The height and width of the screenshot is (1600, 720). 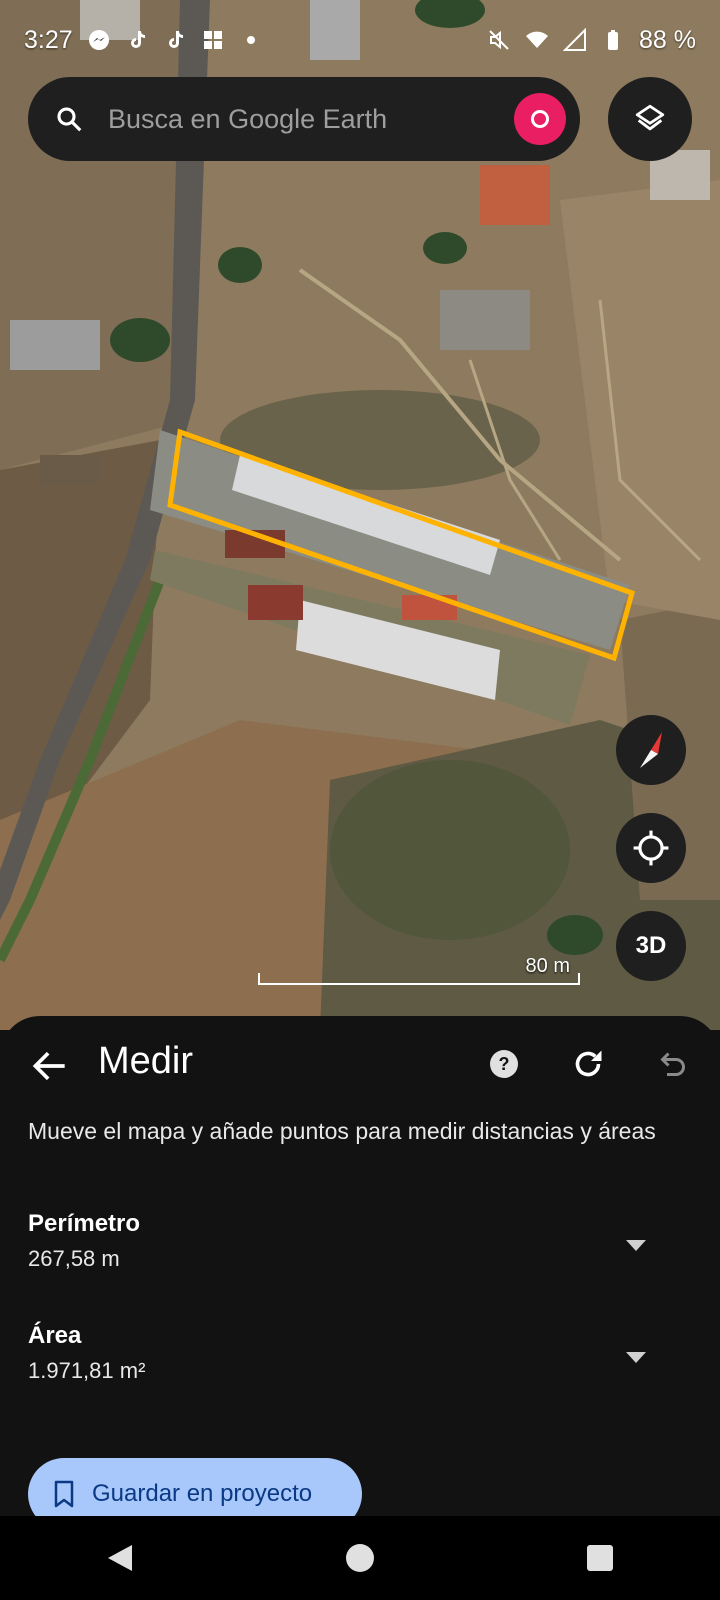 I want to click on grid-app-icon, so click(x=212, y=40).